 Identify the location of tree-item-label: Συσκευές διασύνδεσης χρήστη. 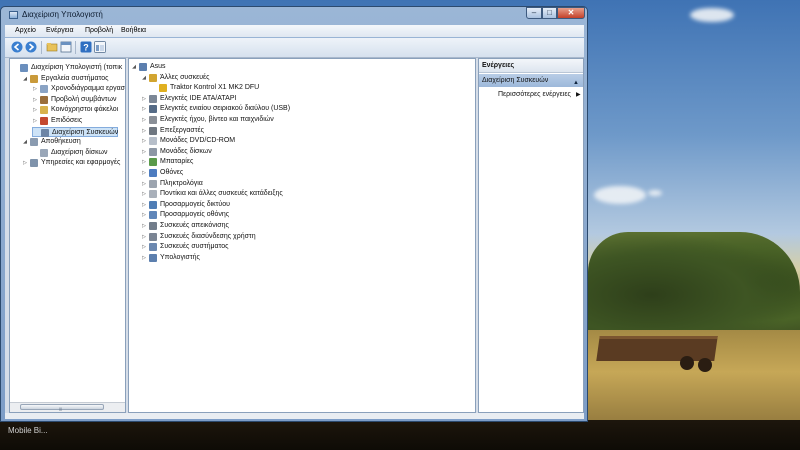
(208, 236).